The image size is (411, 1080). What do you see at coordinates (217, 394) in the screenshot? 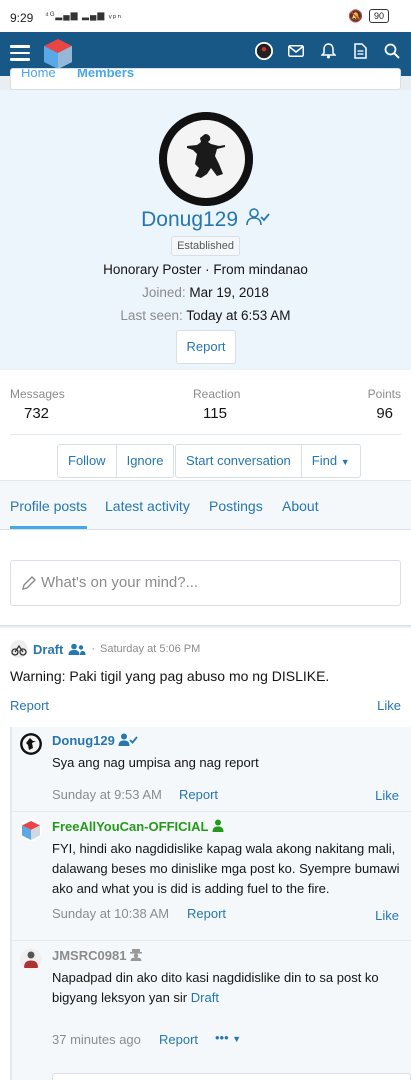
I see `reaction-label: Reaction` at bounding box center [217, 394].